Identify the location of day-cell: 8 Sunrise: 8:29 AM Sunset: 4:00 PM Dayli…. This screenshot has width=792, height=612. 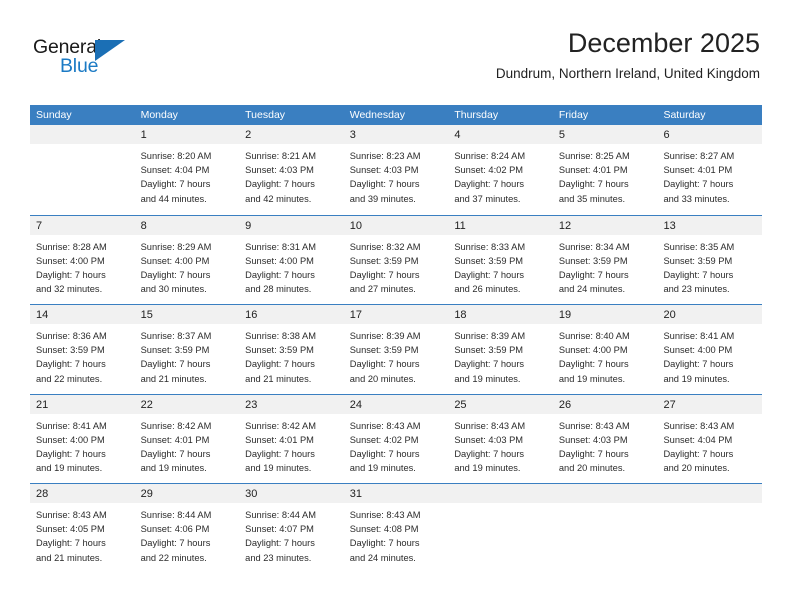
(187, 260).